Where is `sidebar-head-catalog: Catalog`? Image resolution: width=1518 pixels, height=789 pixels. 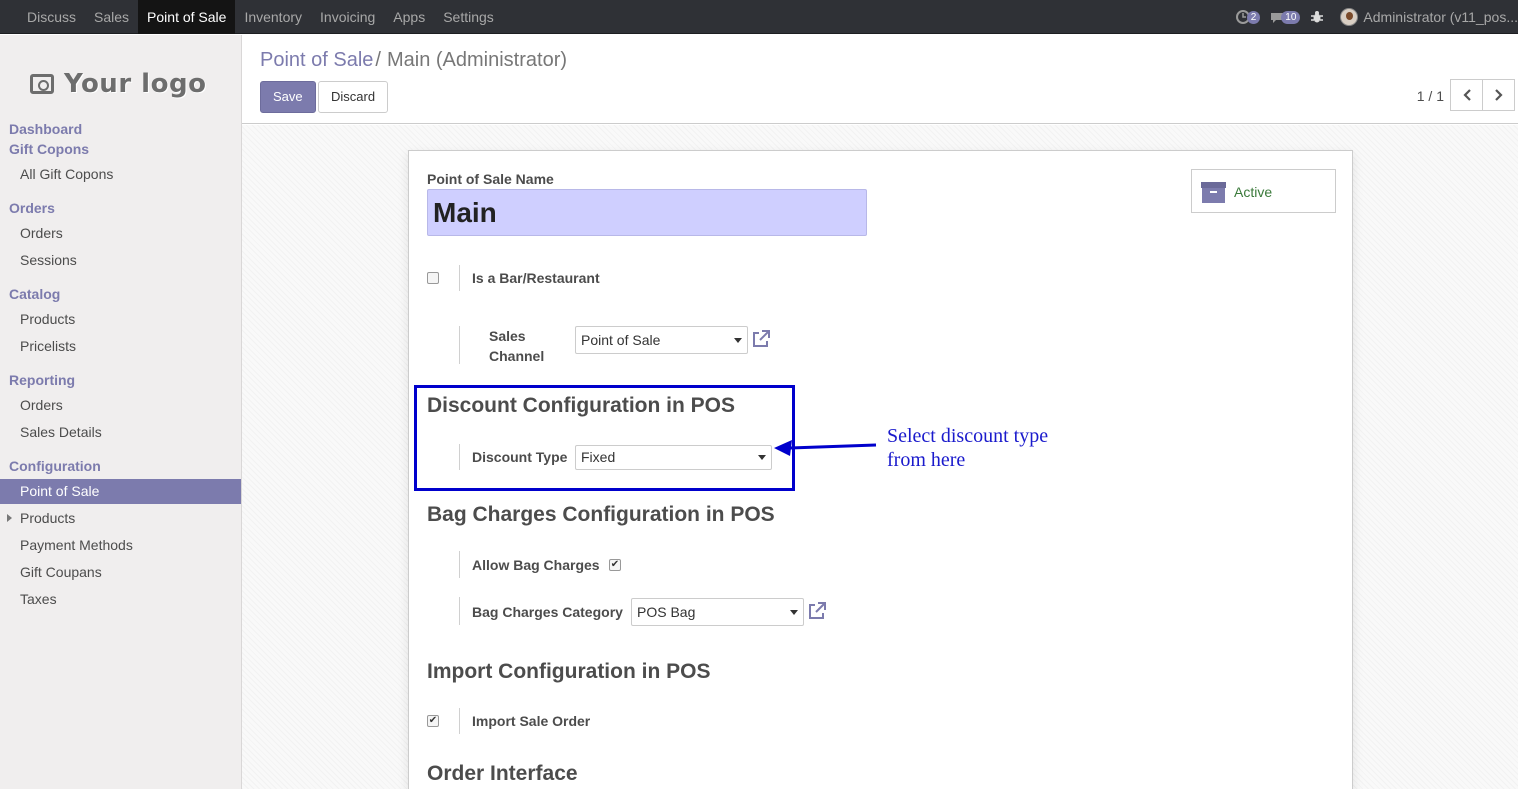 sidebar-head-catalog: Catalog is located at coordinates (34, 294).